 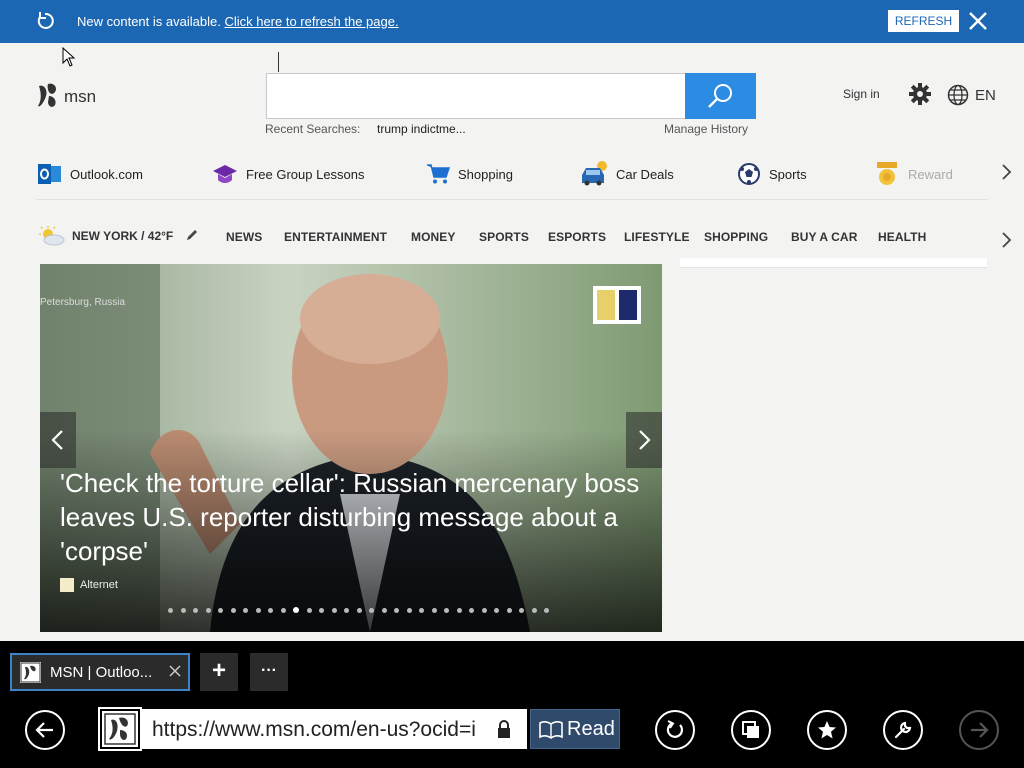 I want to click on quicklink-reward: Reward, so click(x=914, y=174).